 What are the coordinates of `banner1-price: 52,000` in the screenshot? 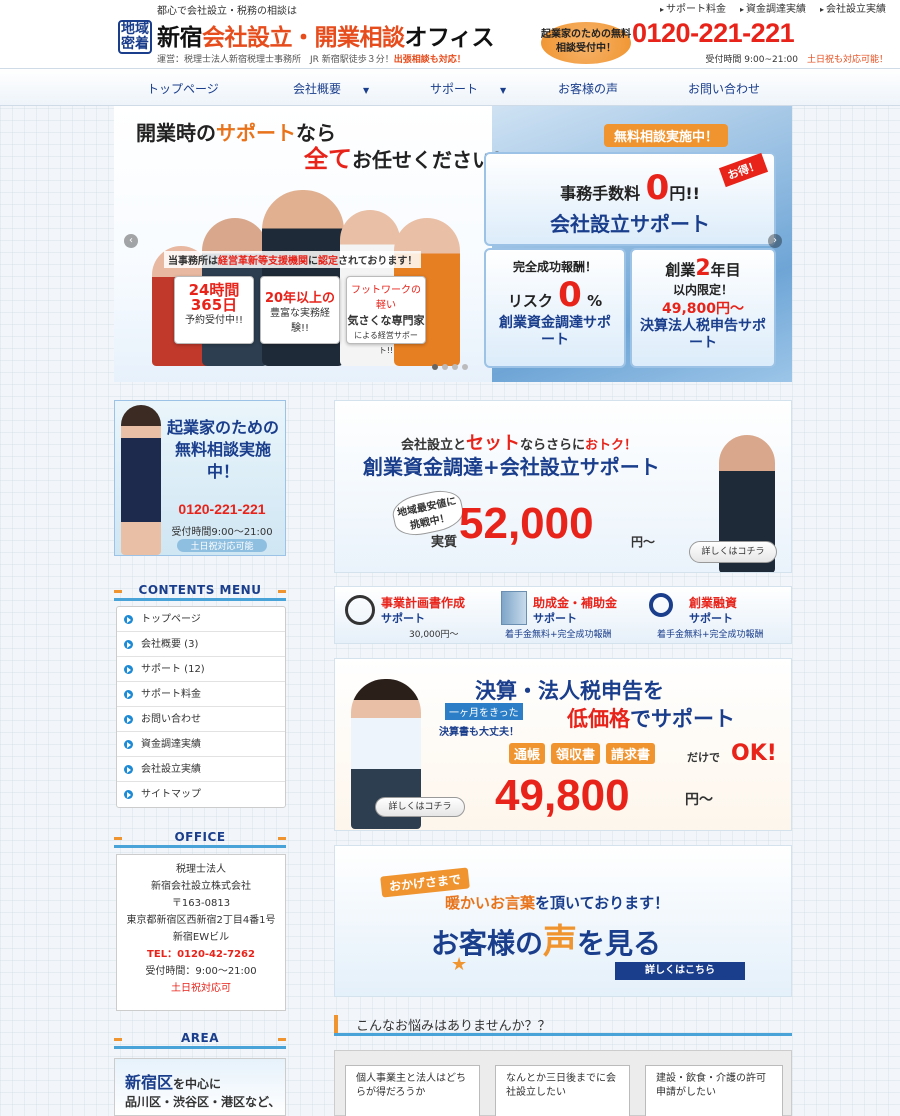 It's located at (526, 523).